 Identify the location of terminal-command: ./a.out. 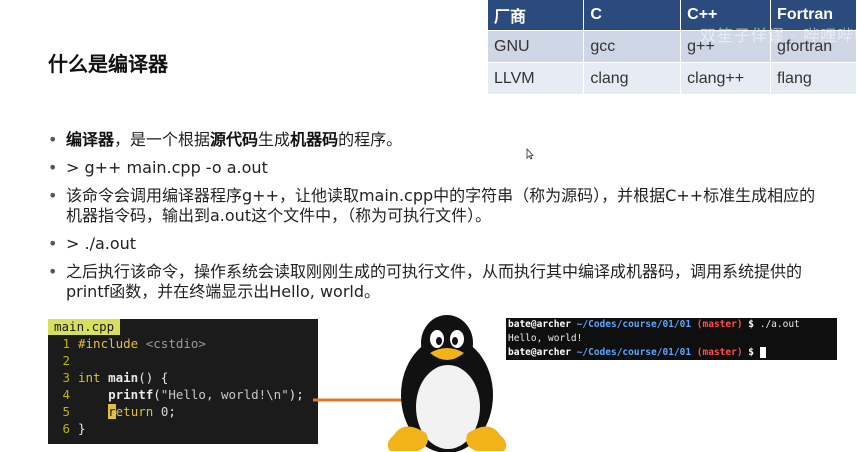
(777, 324).